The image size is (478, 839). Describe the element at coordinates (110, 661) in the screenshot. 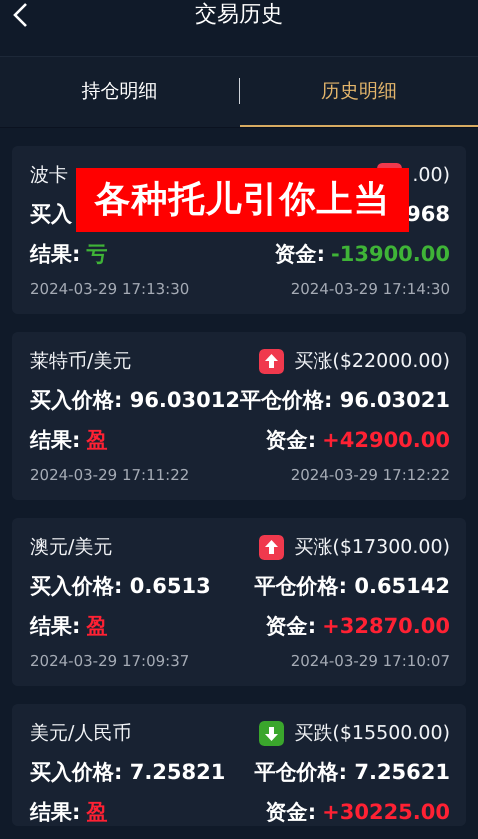

I see `open-time: 2024-03-29 17:09:37` at that location.